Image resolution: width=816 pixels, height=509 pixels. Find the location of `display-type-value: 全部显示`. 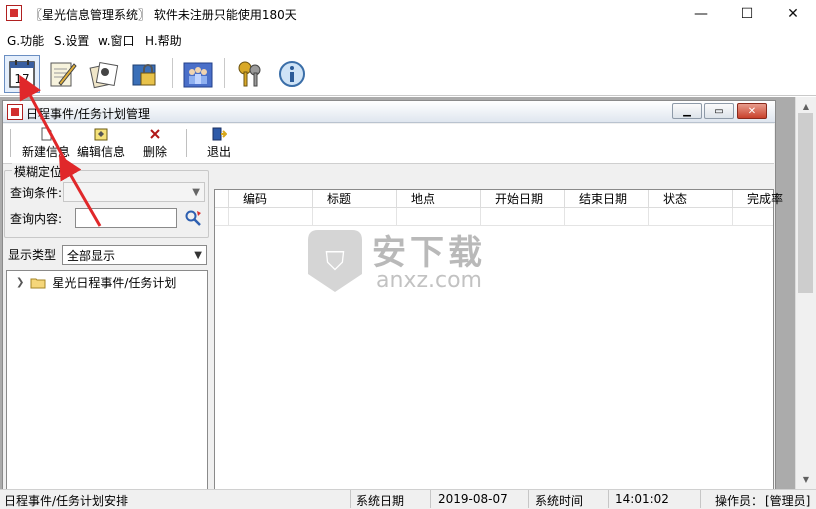

display-type-value: 全部显示 is located at coordinates (91, 255).